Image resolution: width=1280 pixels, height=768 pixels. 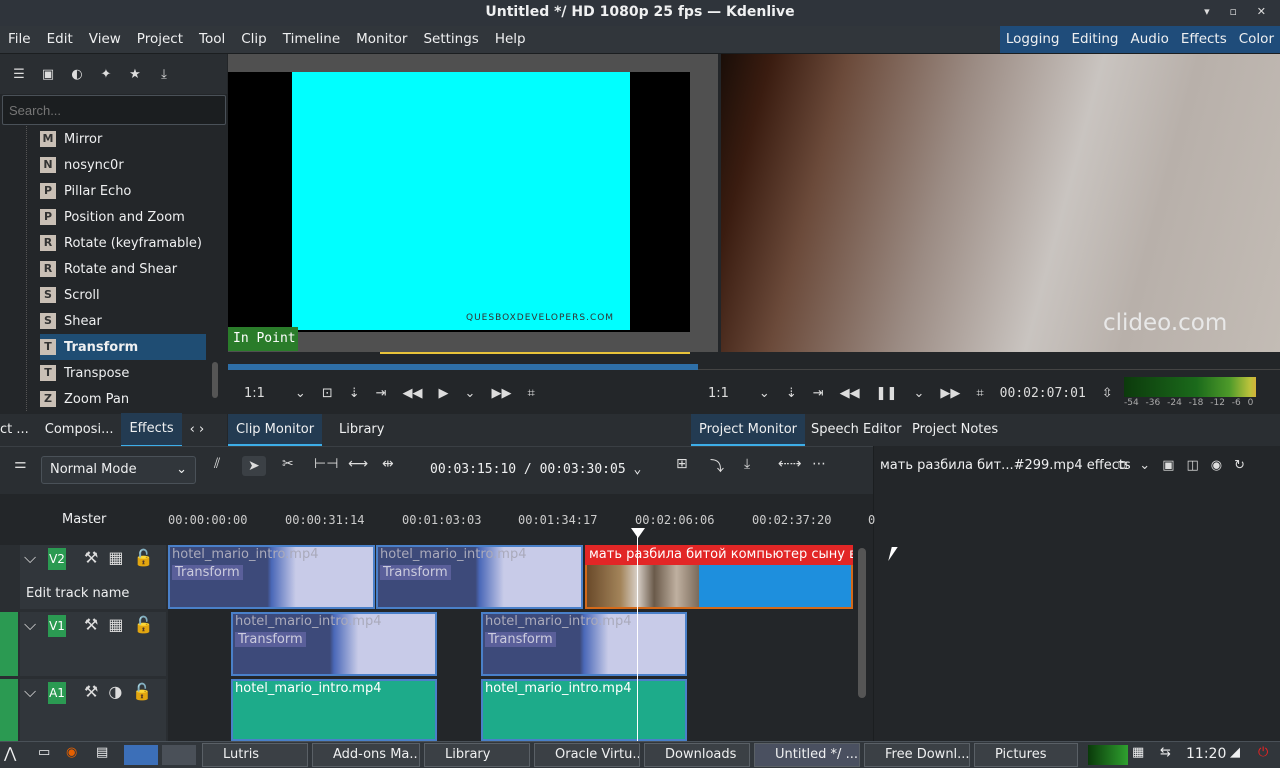 I want to click on split-audio-icon: ⊞, so click(x=682, y=464).